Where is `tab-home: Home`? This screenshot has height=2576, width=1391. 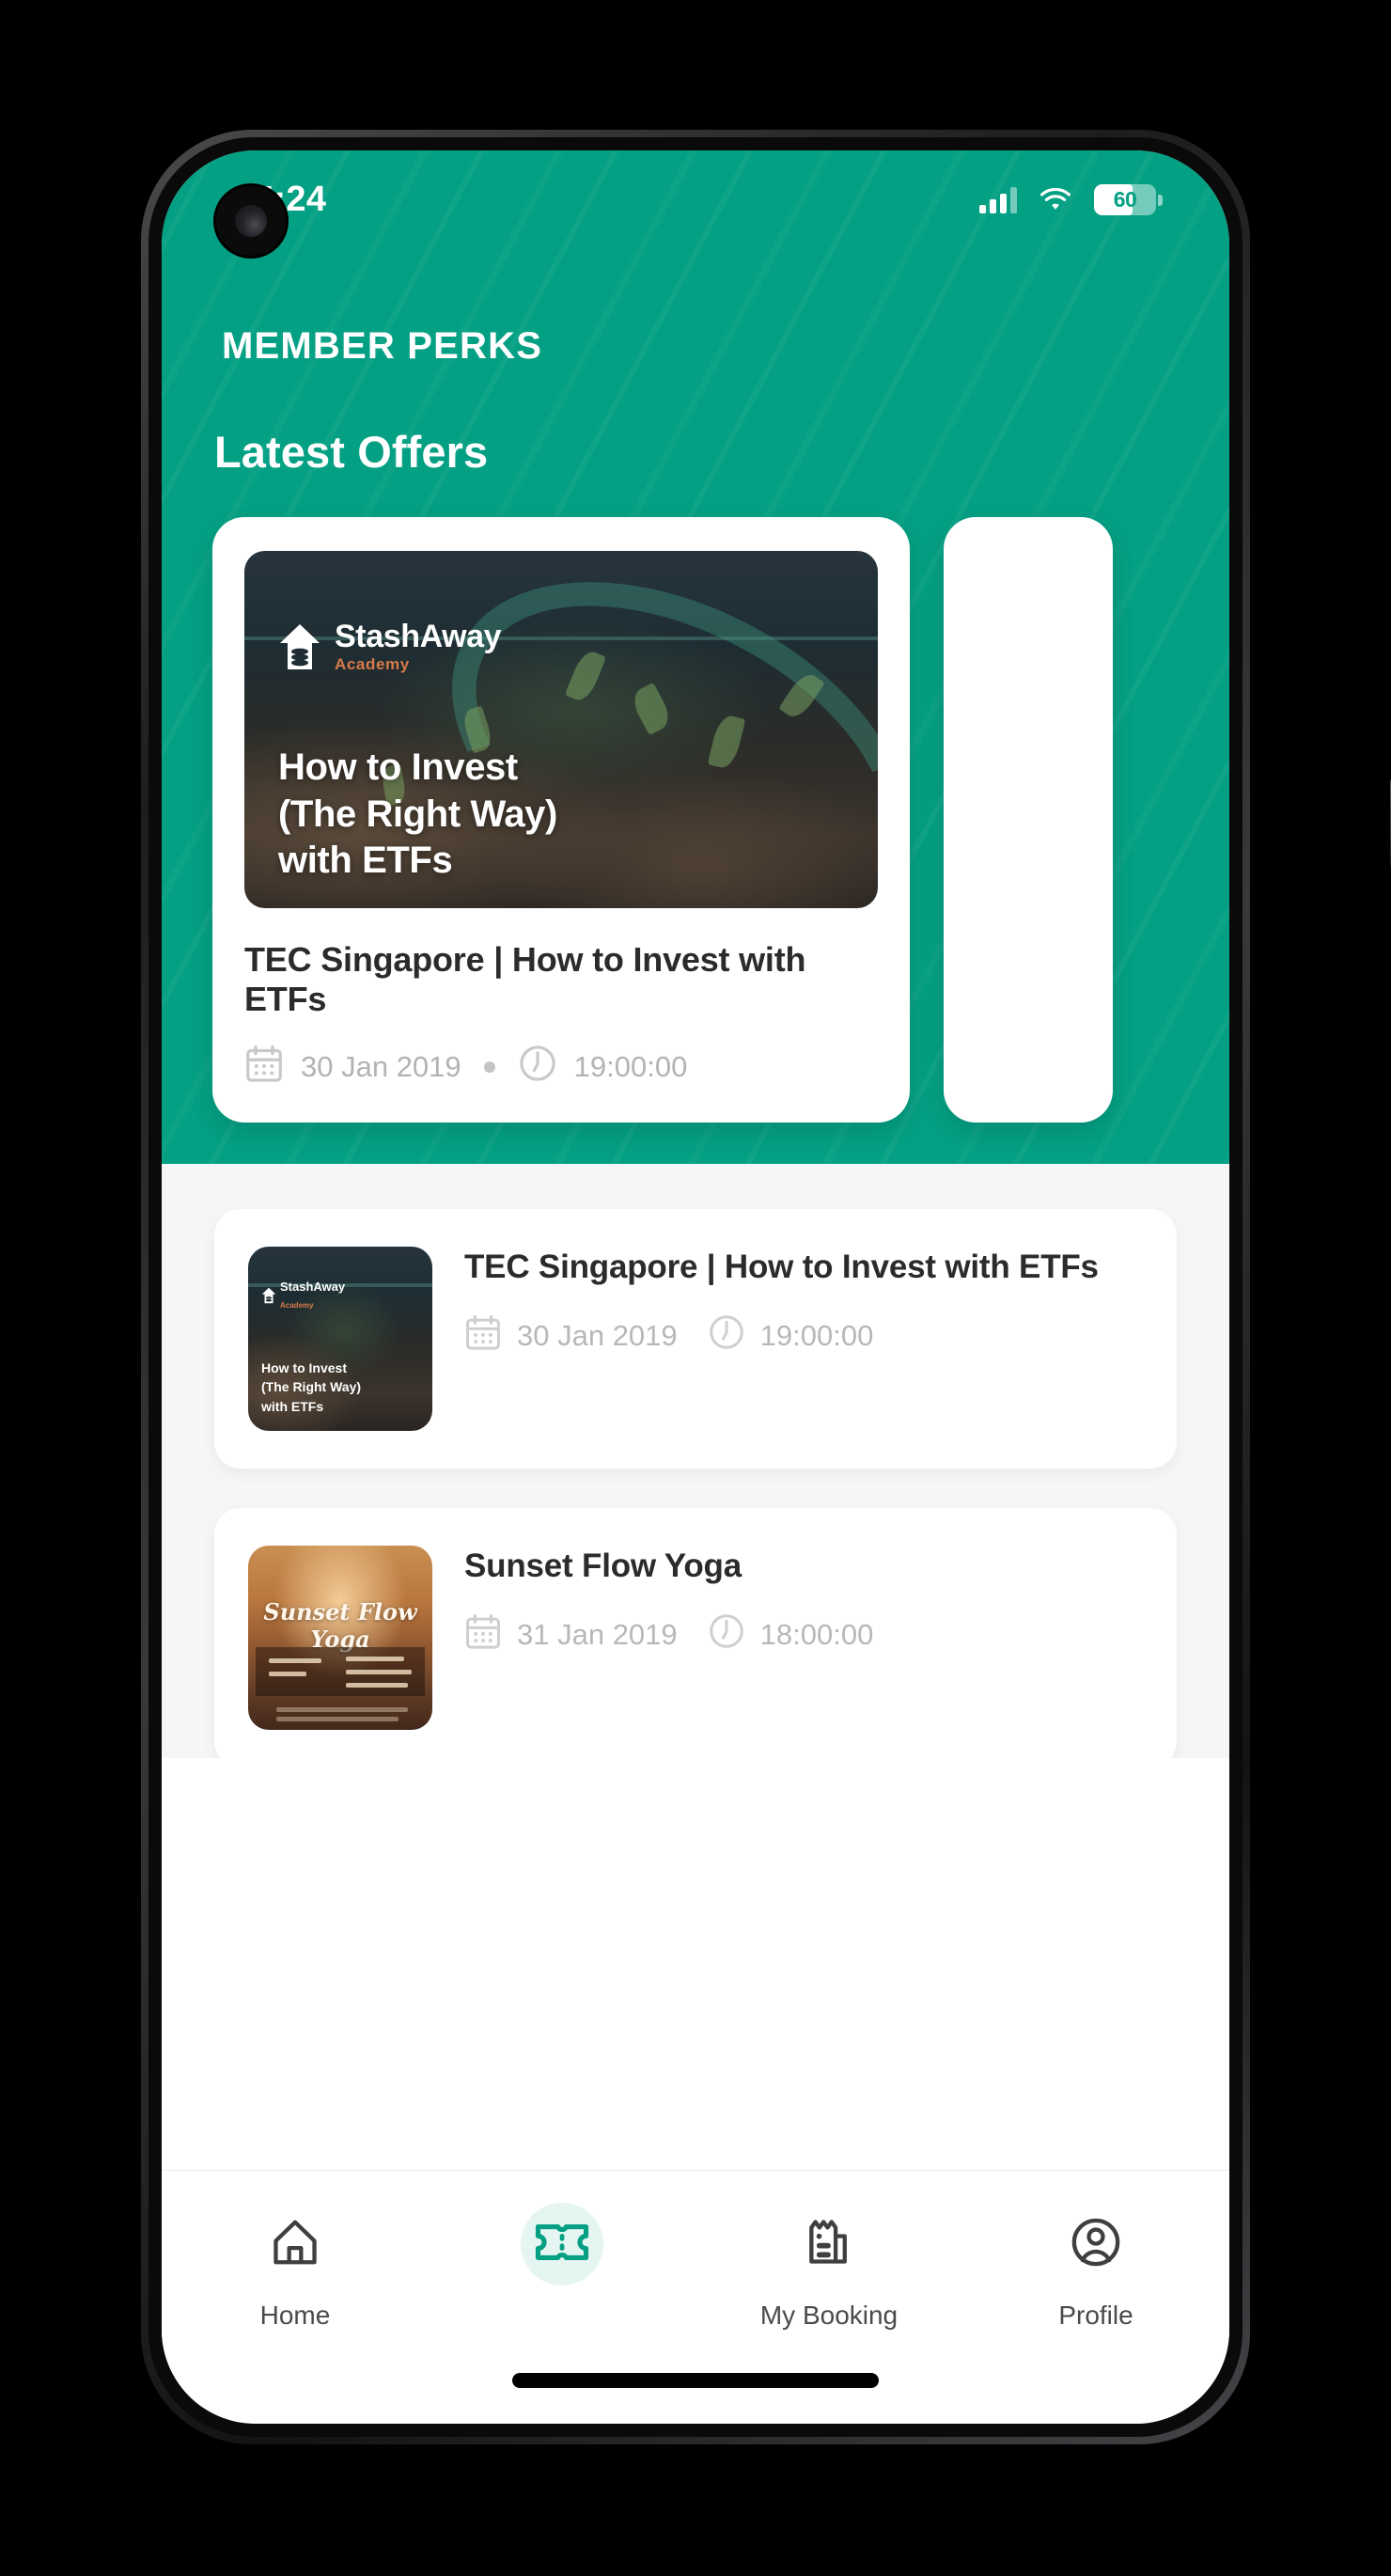 tab-home: Home is located at coordinates (296, 2267).